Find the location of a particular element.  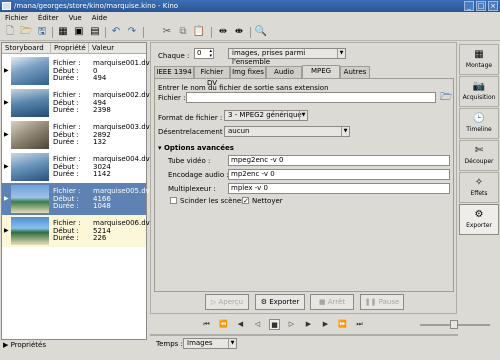

tab-mpeg: MPEG is located at coordinates (321, 71).